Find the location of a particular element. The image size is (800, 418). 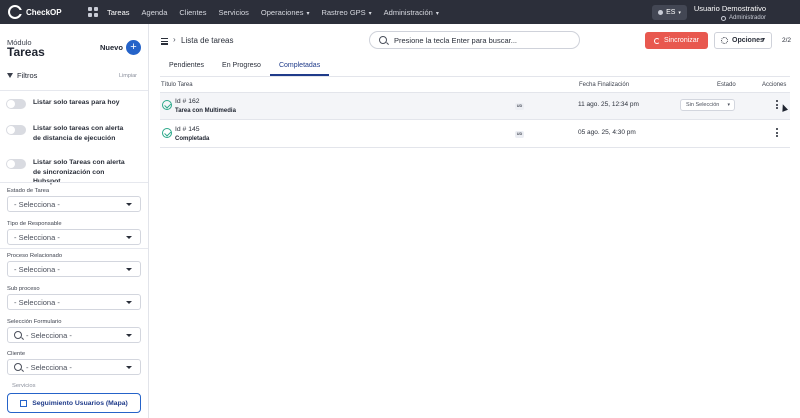

nav-item-agenda: Agenda is located at coordinates (155, 12).